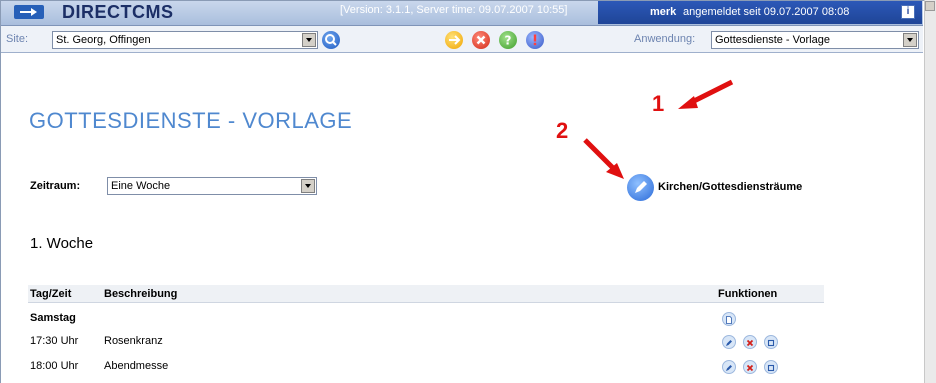  Describe the element at coordinates (930, 191) in the screenshot. I see `vertical-scrollbar` at that location.